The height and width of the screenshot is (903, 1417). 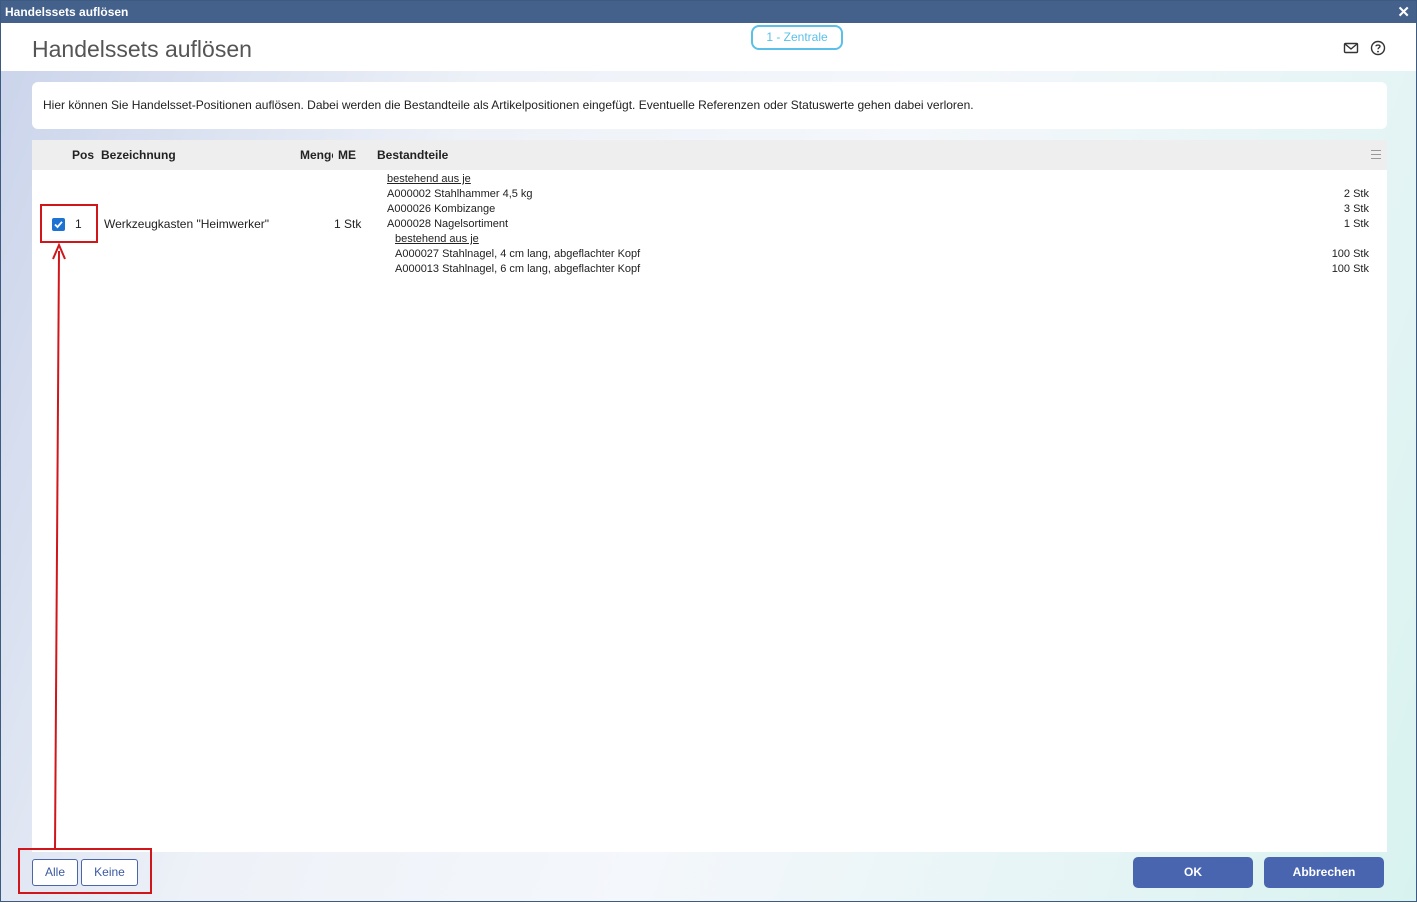 What do you see at coordinates (437, 239) in the screenshot?
I see `subcomponents-header: bestehend aus je` at bounding box center [437, 239].